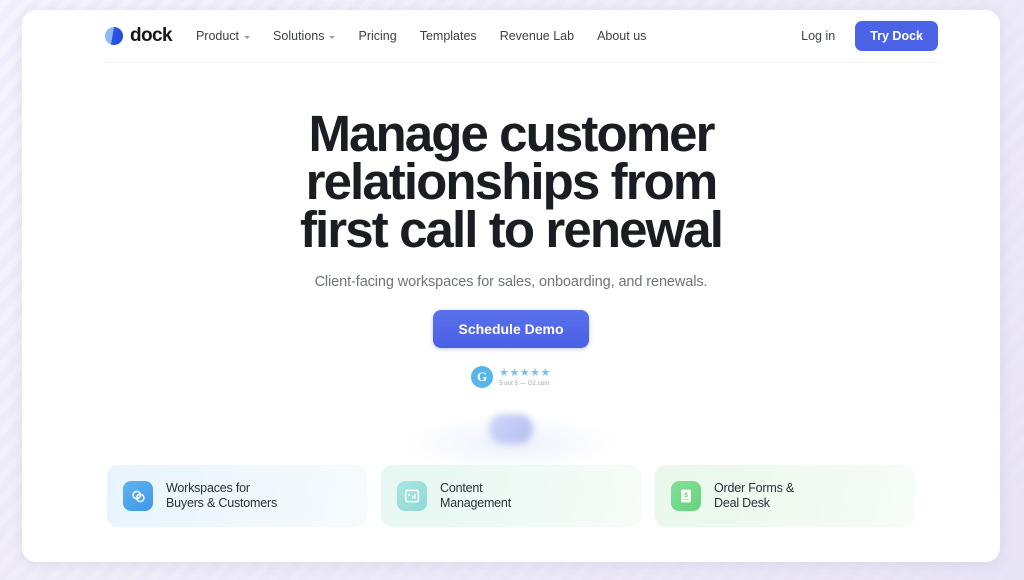  I want to click on nav-item-about-us: About us, so click(621, 36).